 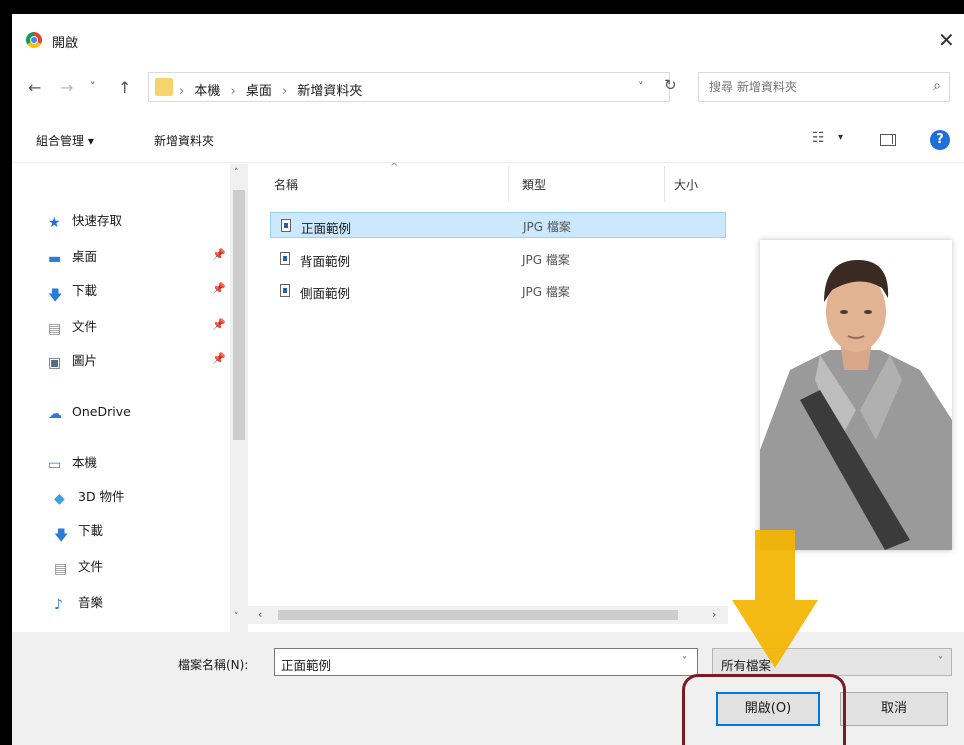 What do you see at coordinates (498, 225) in the screenshot?
I see `file-row: 正面範例 JPG 檔案` at bounding box center [498, 225].